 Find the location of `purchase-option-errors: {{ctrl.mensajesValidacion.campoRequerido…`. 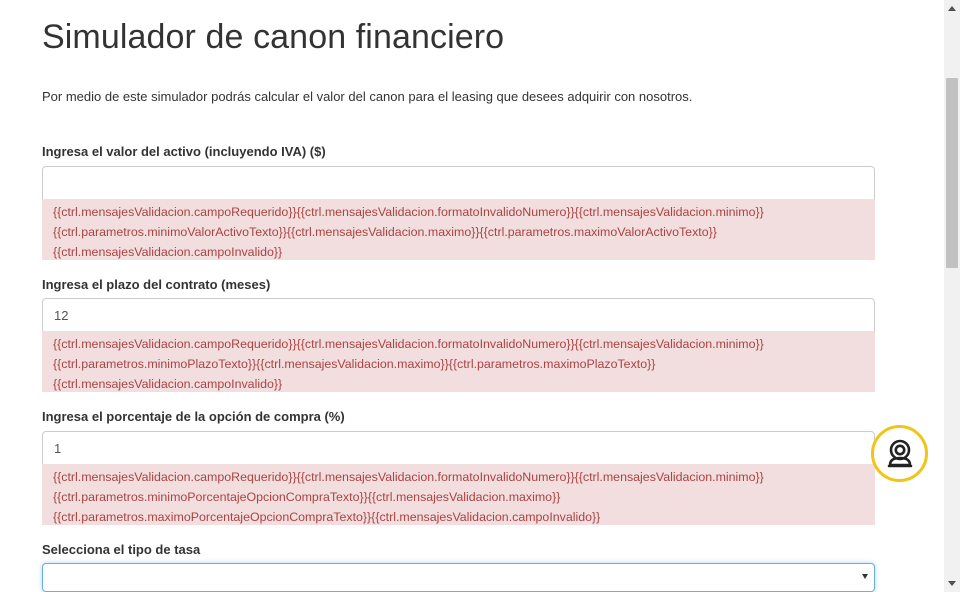

purchase-option-errors: {{ctrl.mensajesValidacion.campoRequerido… is located at coordinates (458, 494).